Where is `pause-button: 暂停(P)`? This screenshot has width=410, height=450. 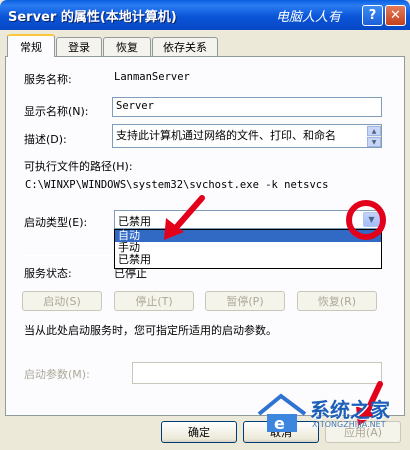
pause-button: 暂停(P) is located at coordinates (245, 301).